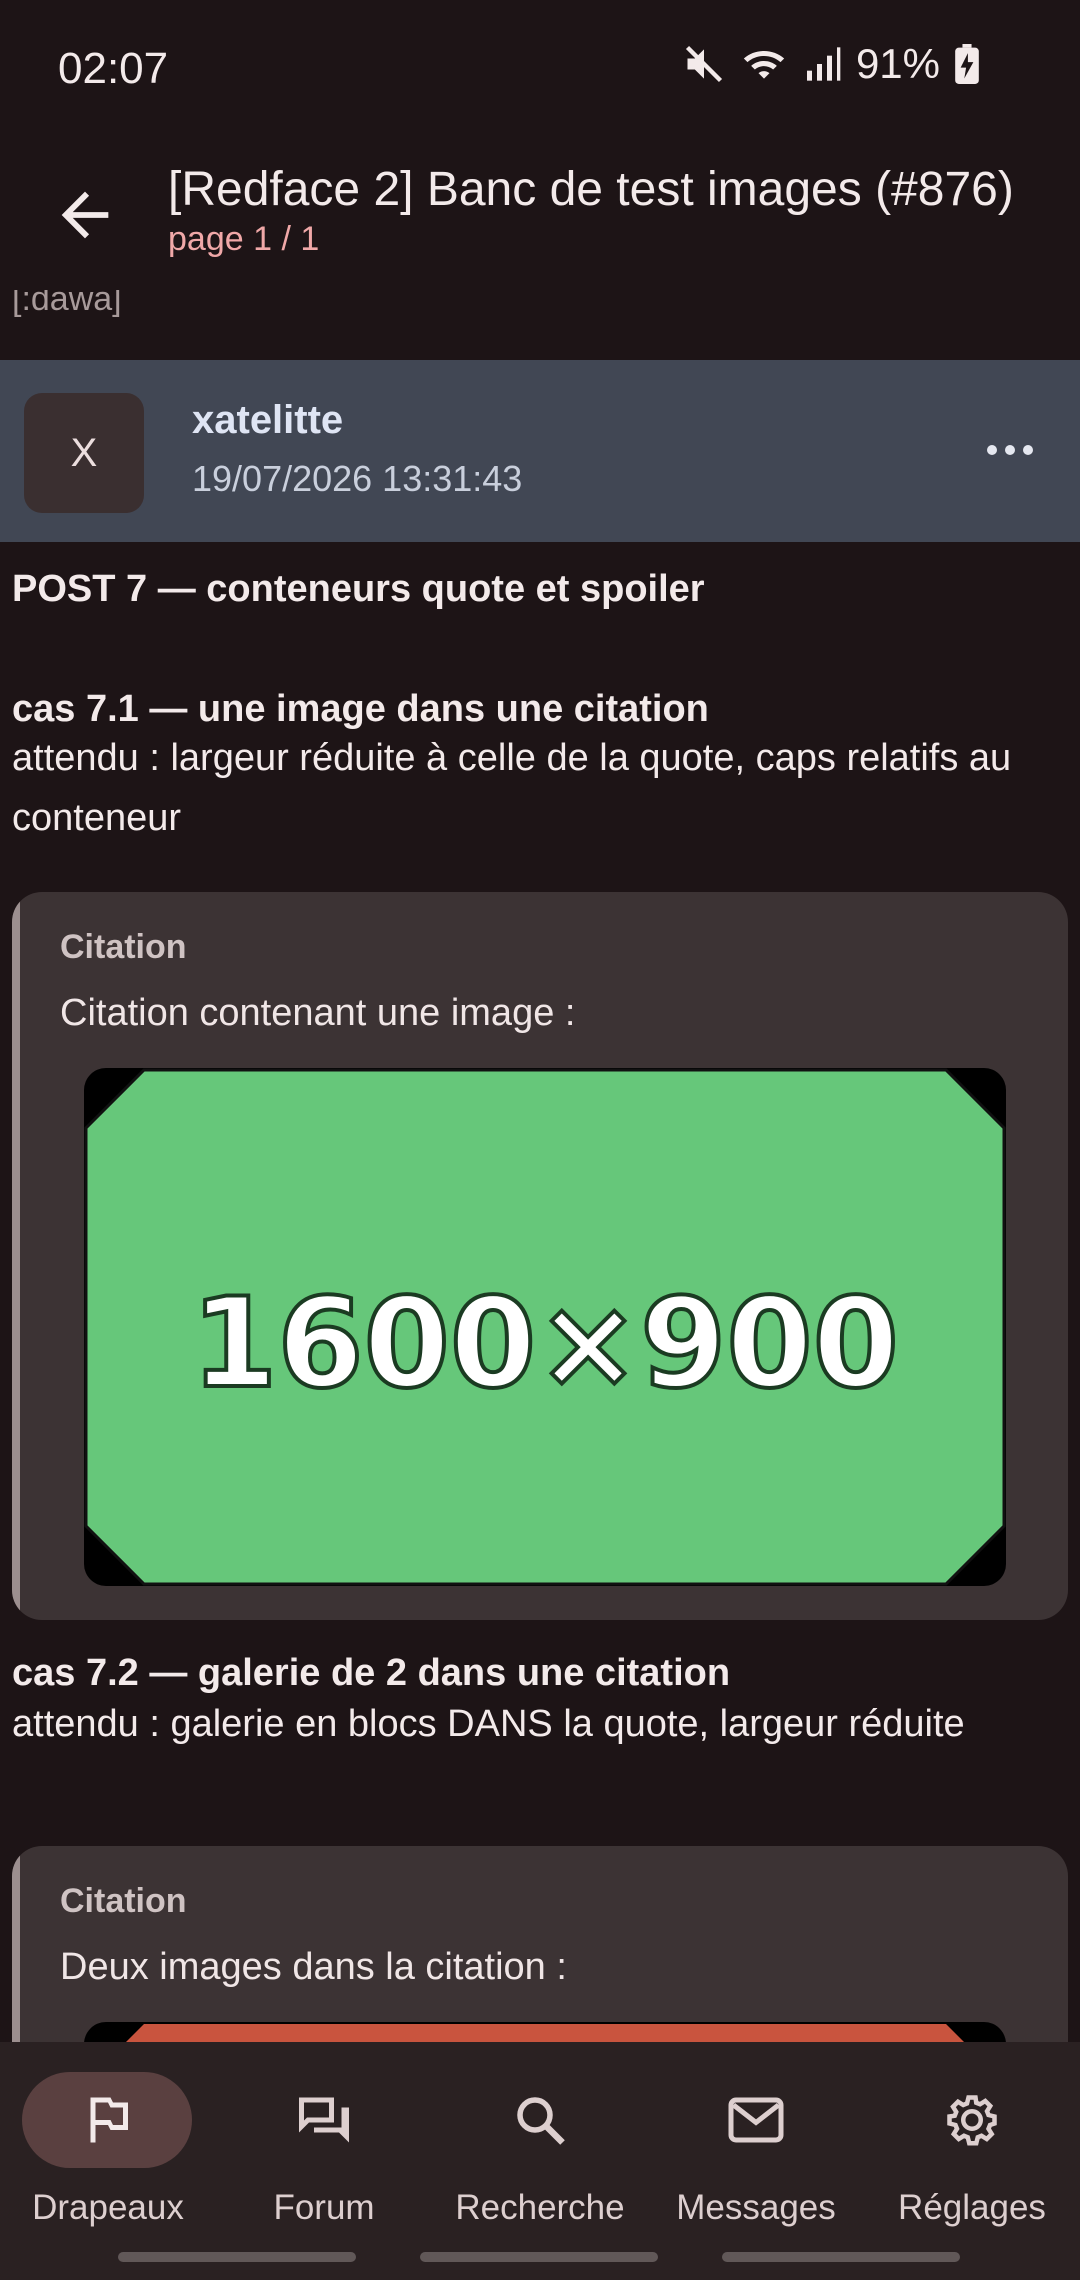  I want to click on case-title: cas 7.1 — une image dans une citation, so click(360, 709).